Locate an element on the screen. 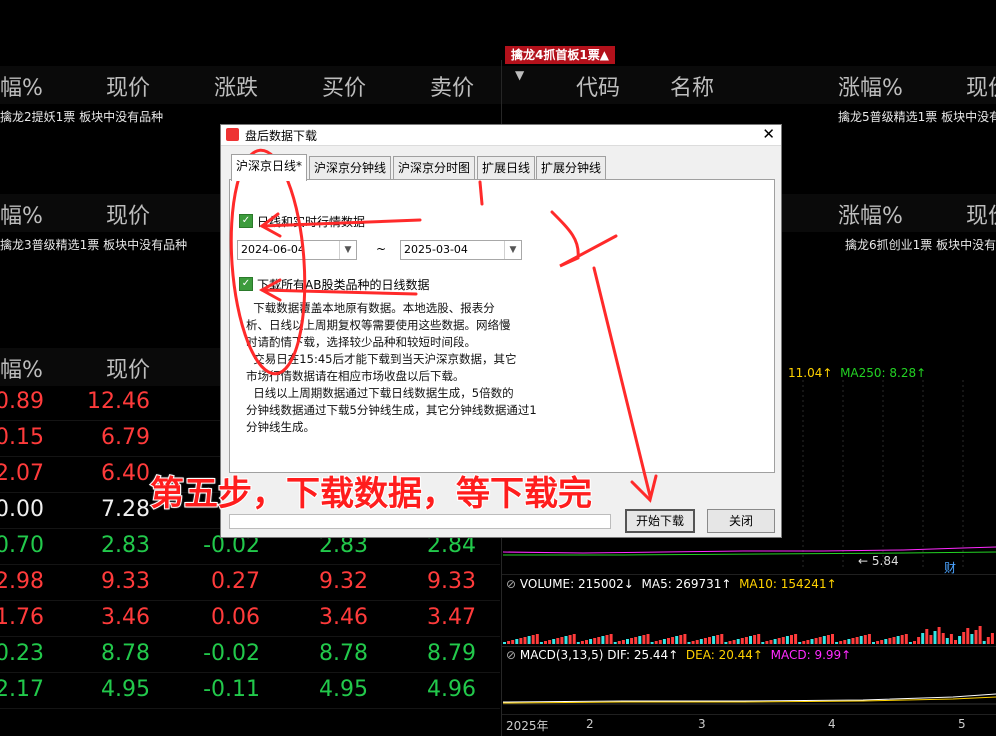 This screenshot has height=736, width=996. cell-chg: -0.02 is located at coordinates (231, 653).